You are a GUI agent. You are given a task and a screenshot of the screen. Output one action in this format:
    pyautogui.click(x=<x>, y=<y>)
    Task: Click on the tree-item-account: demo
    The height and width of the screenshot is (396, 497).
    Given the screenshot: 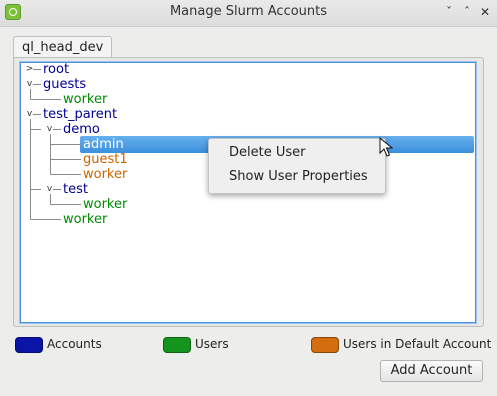 What is the action you would take?
    pyautogui.click(x=81, y=129)
    